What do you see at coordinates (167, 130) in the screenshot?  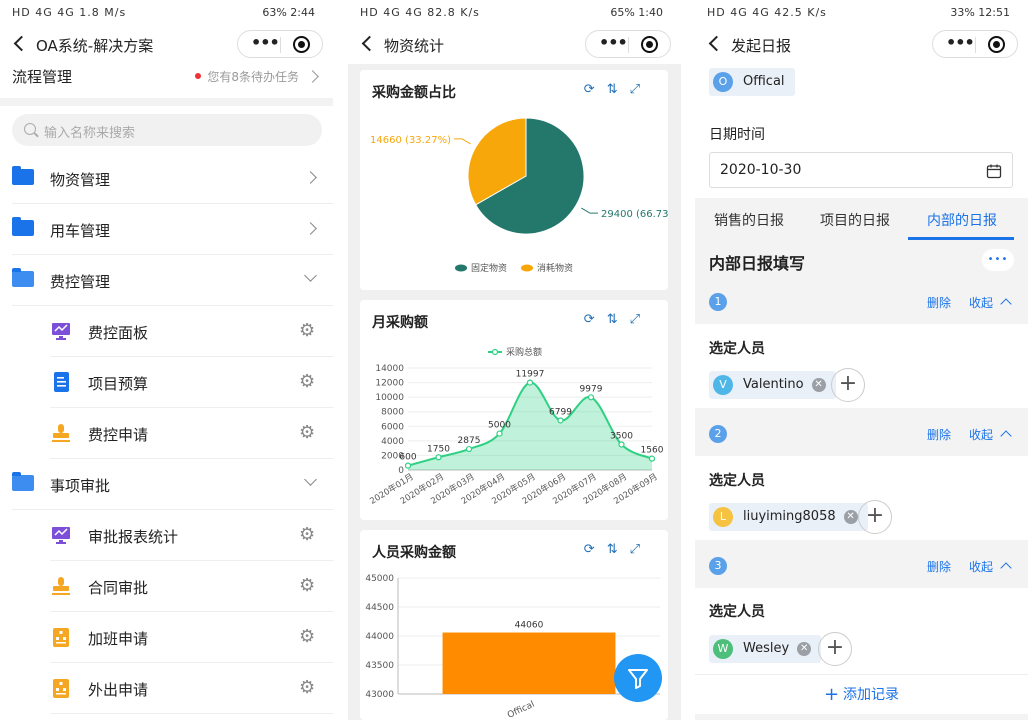 I see `search-input: 输入名称来搜索` at bounding box center [167, 130].